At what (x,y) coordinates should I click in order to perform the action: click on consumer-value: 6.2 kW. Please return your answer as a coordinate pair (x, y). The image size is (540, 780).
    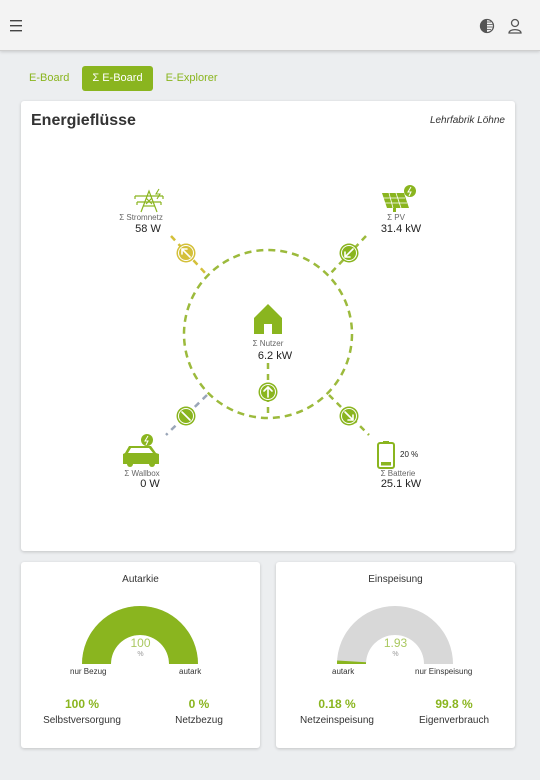
    Looking at the image, I should click on (275, 356).